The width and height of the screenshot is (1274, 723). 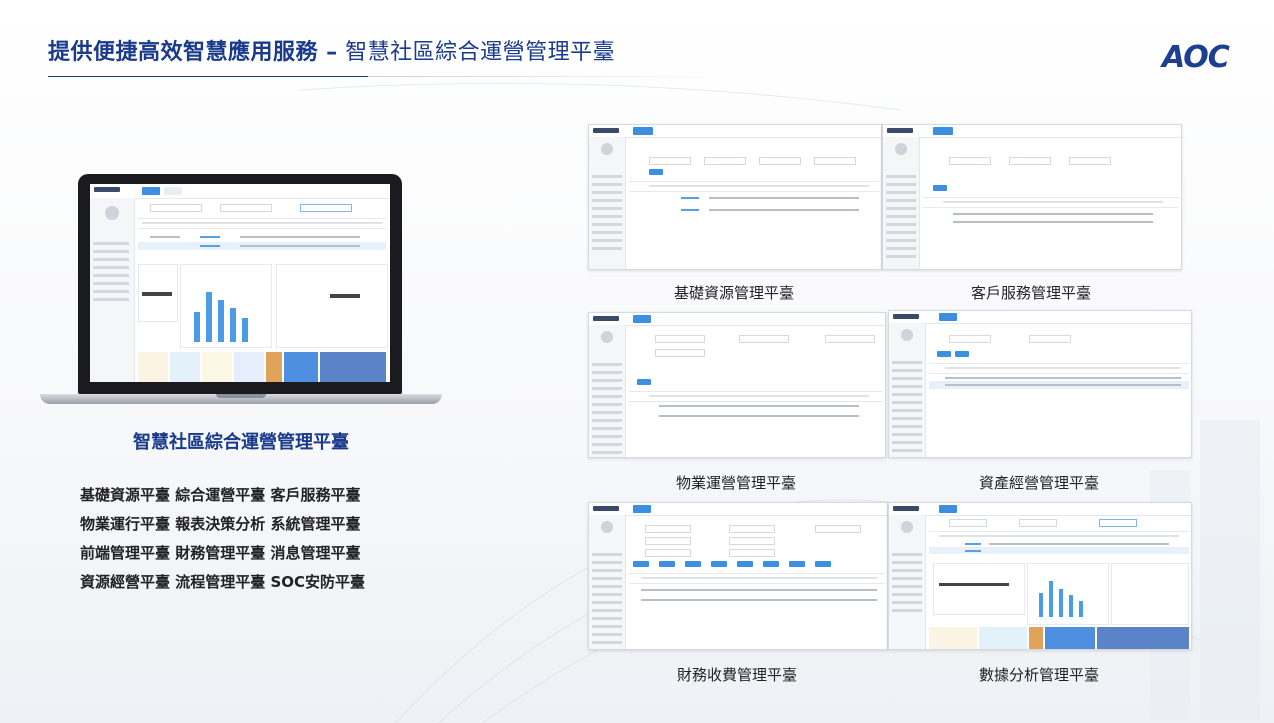 I want to click on screenshot-caption: 財務收費管理平臺, so click(x=736, y=675).